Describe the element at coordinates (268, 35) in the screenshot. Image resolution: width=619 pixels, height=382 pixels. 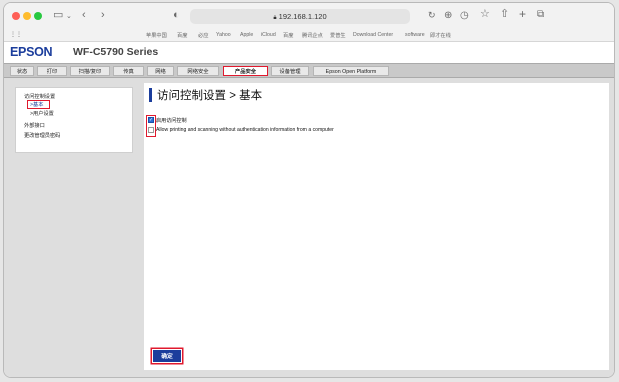
I see `favorite-link: iCloud` at that location.